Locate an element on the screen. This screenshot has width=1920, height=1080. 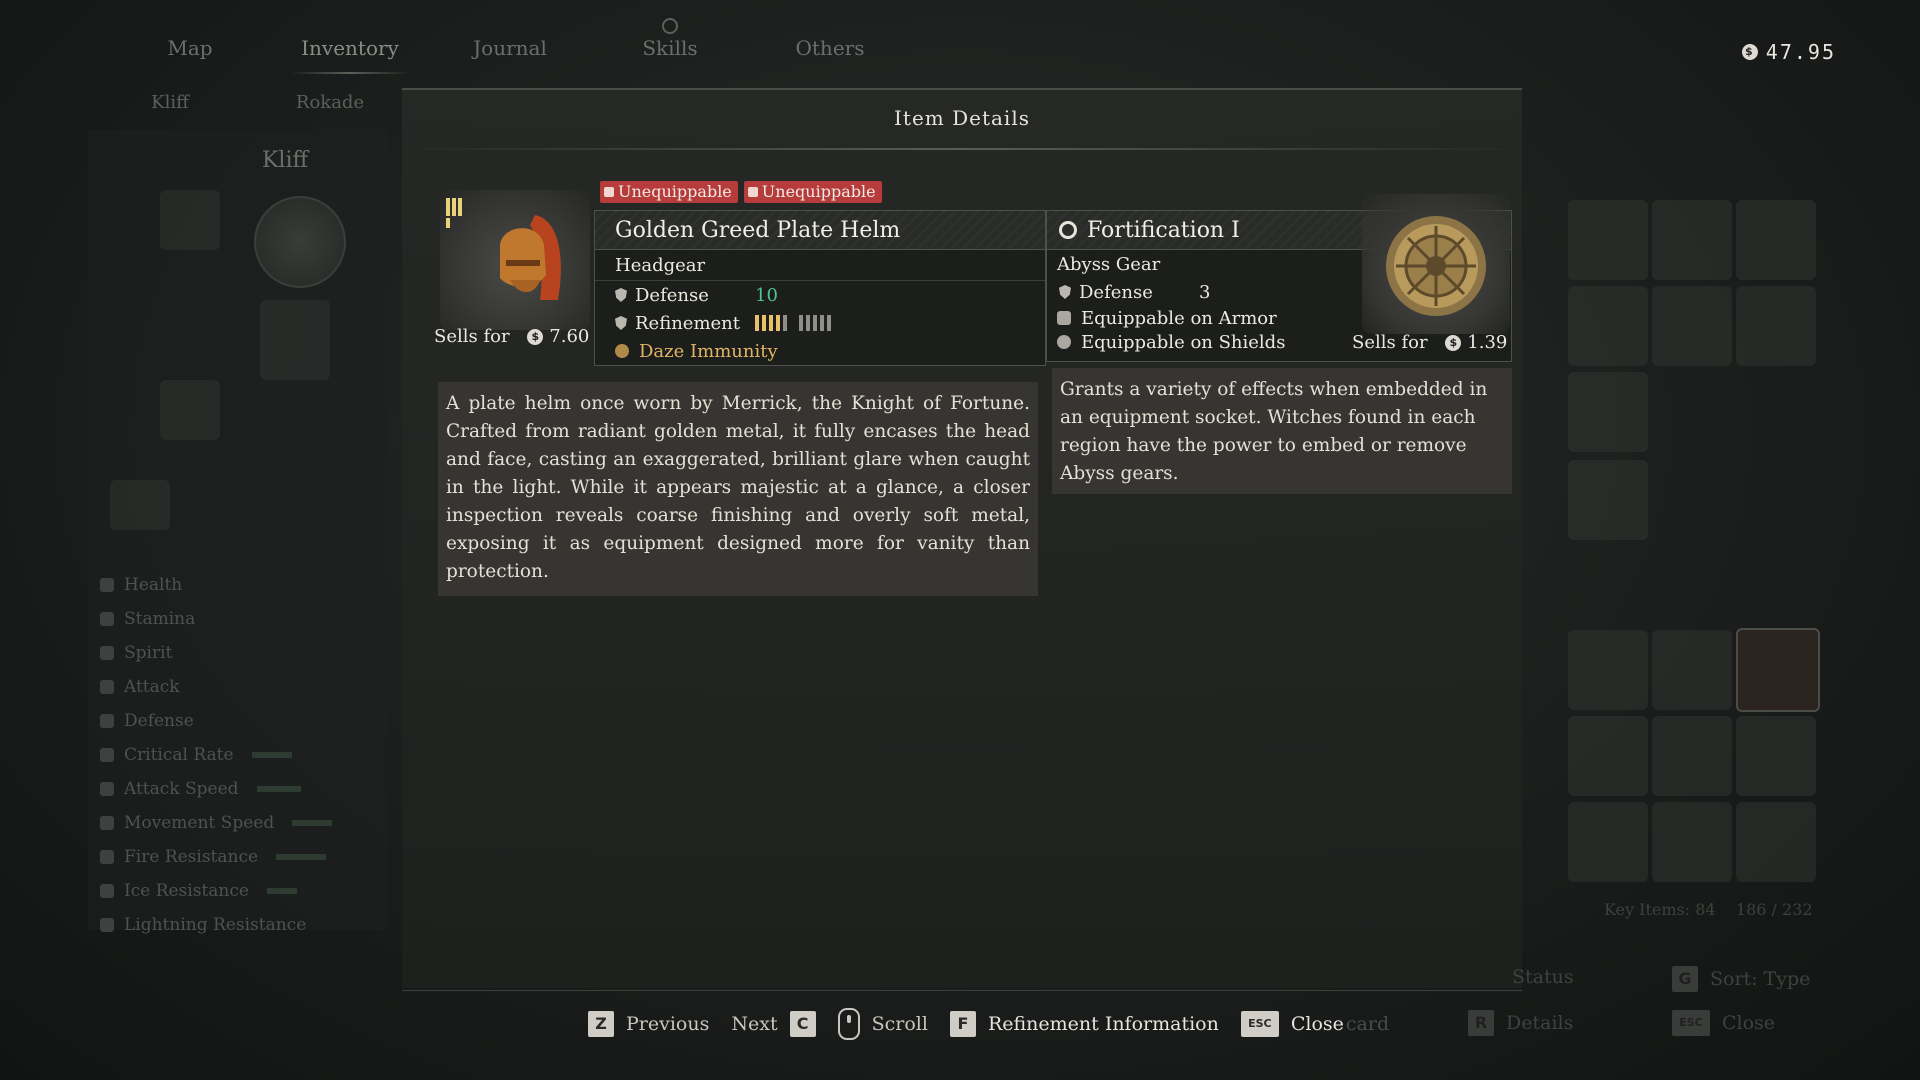
armor-icon is located at coordinates (1064, 318).